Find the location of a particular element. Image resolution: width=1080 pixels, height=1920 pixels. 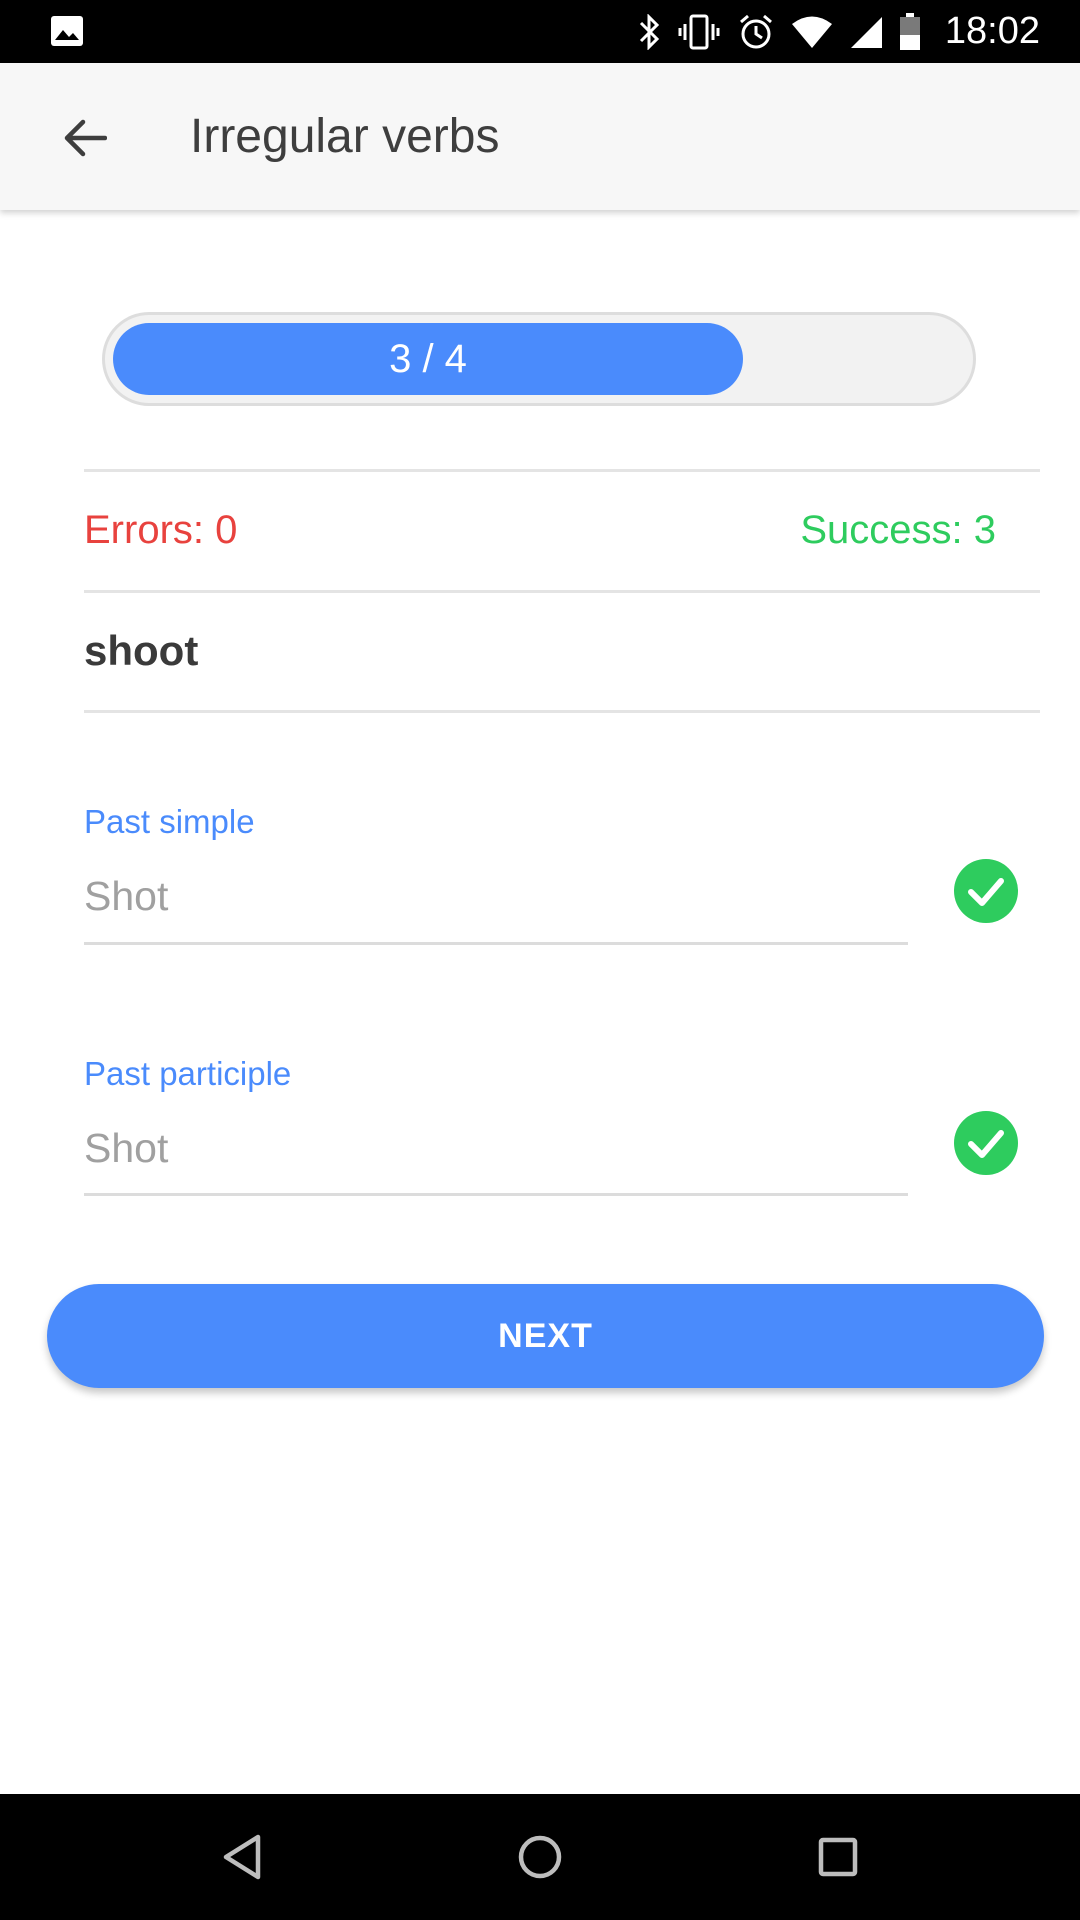

next-button: NEXT is located at coordinates (545, 1336).